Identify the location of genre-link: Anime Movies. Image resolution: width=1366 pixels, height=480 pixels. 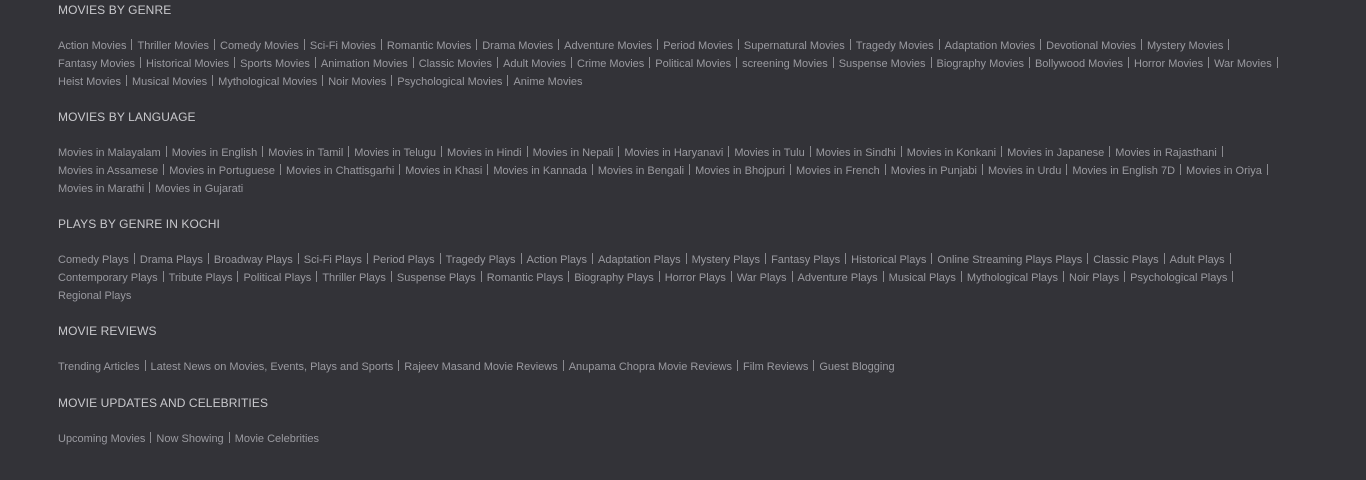
(547, 82).